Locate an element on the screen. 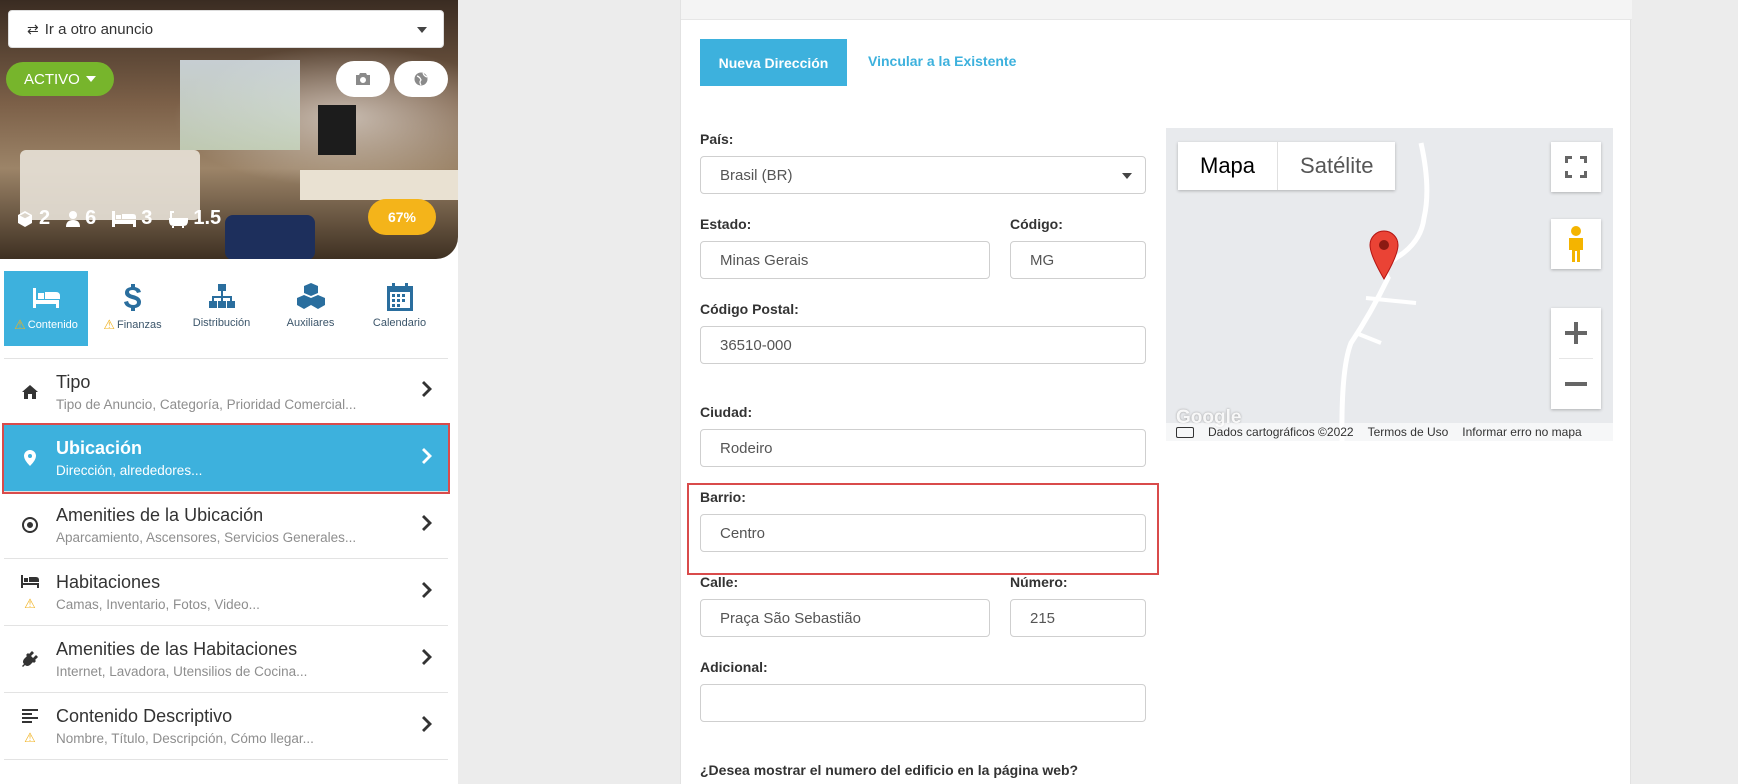 The height and width of the screenshot is (784, 1738). dot-circle-icon is located at coordinates (30, 525).